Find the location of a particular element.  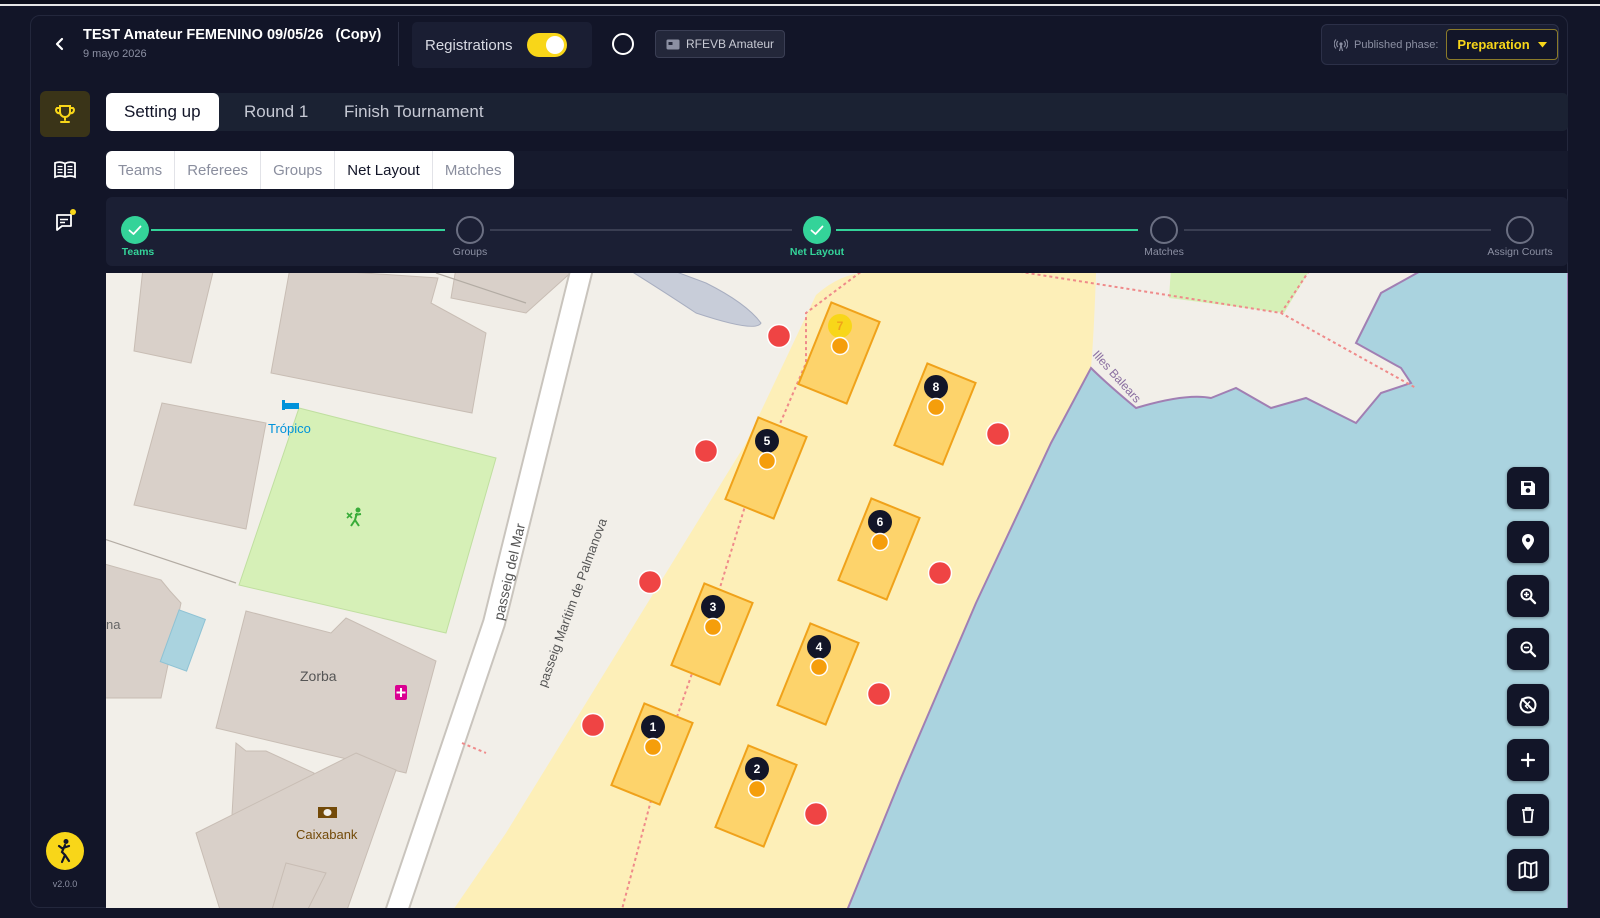

delete-icon is located at coordinates (1528, 815).